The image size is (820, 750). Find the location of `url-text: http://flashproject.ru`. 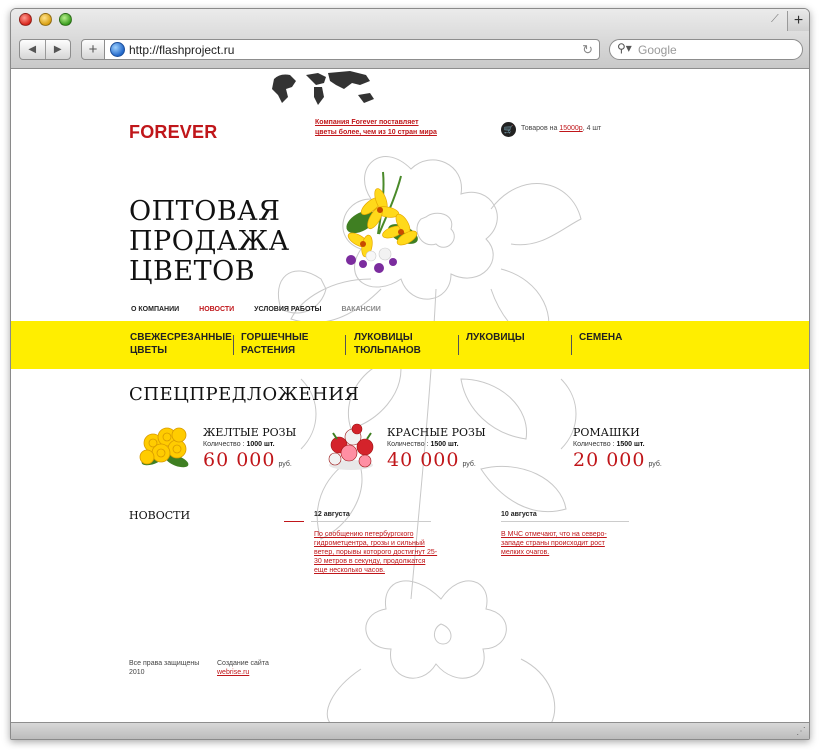

url-text: http://flashproject.ru is located at coordinates (181, 50).